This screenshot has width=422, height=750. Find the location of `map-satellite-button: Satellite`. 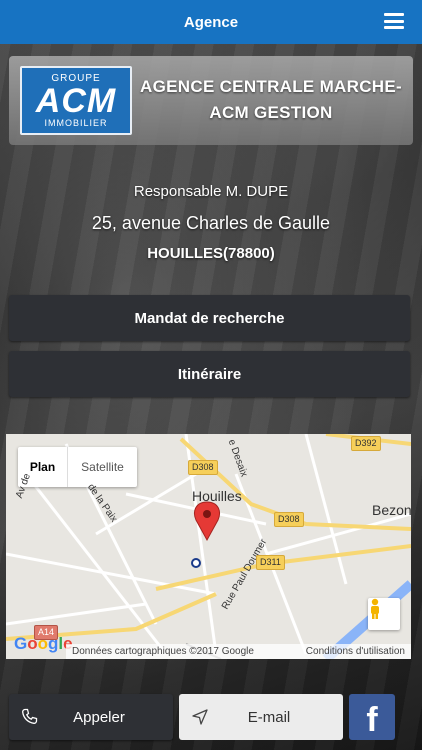

map-satellite-button: Satellite is located at coordinates (102, 467).